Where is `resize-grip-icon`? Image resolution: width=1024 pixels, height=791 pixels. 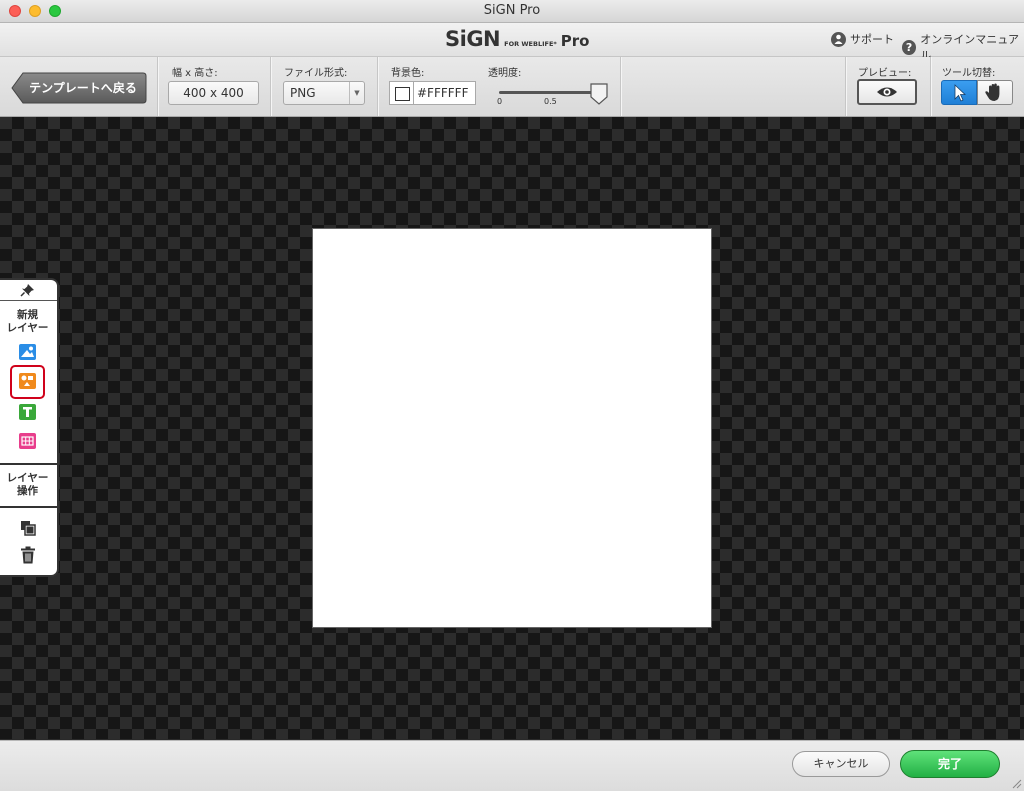 resize-grip-icon is located at coordinates (1016, 783).